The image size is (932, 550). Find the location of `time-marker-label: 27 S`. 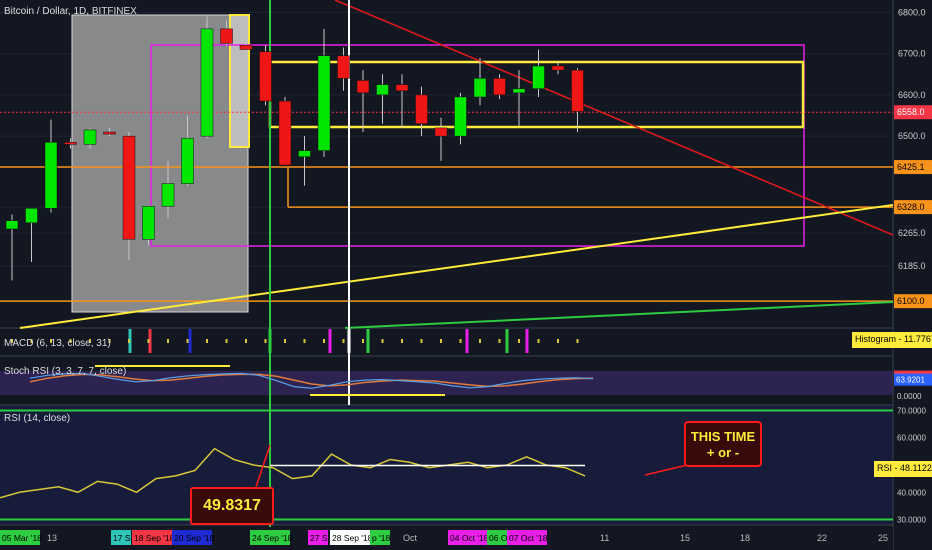

time-marker-label: 27 S is located at coordinates (319, 538).